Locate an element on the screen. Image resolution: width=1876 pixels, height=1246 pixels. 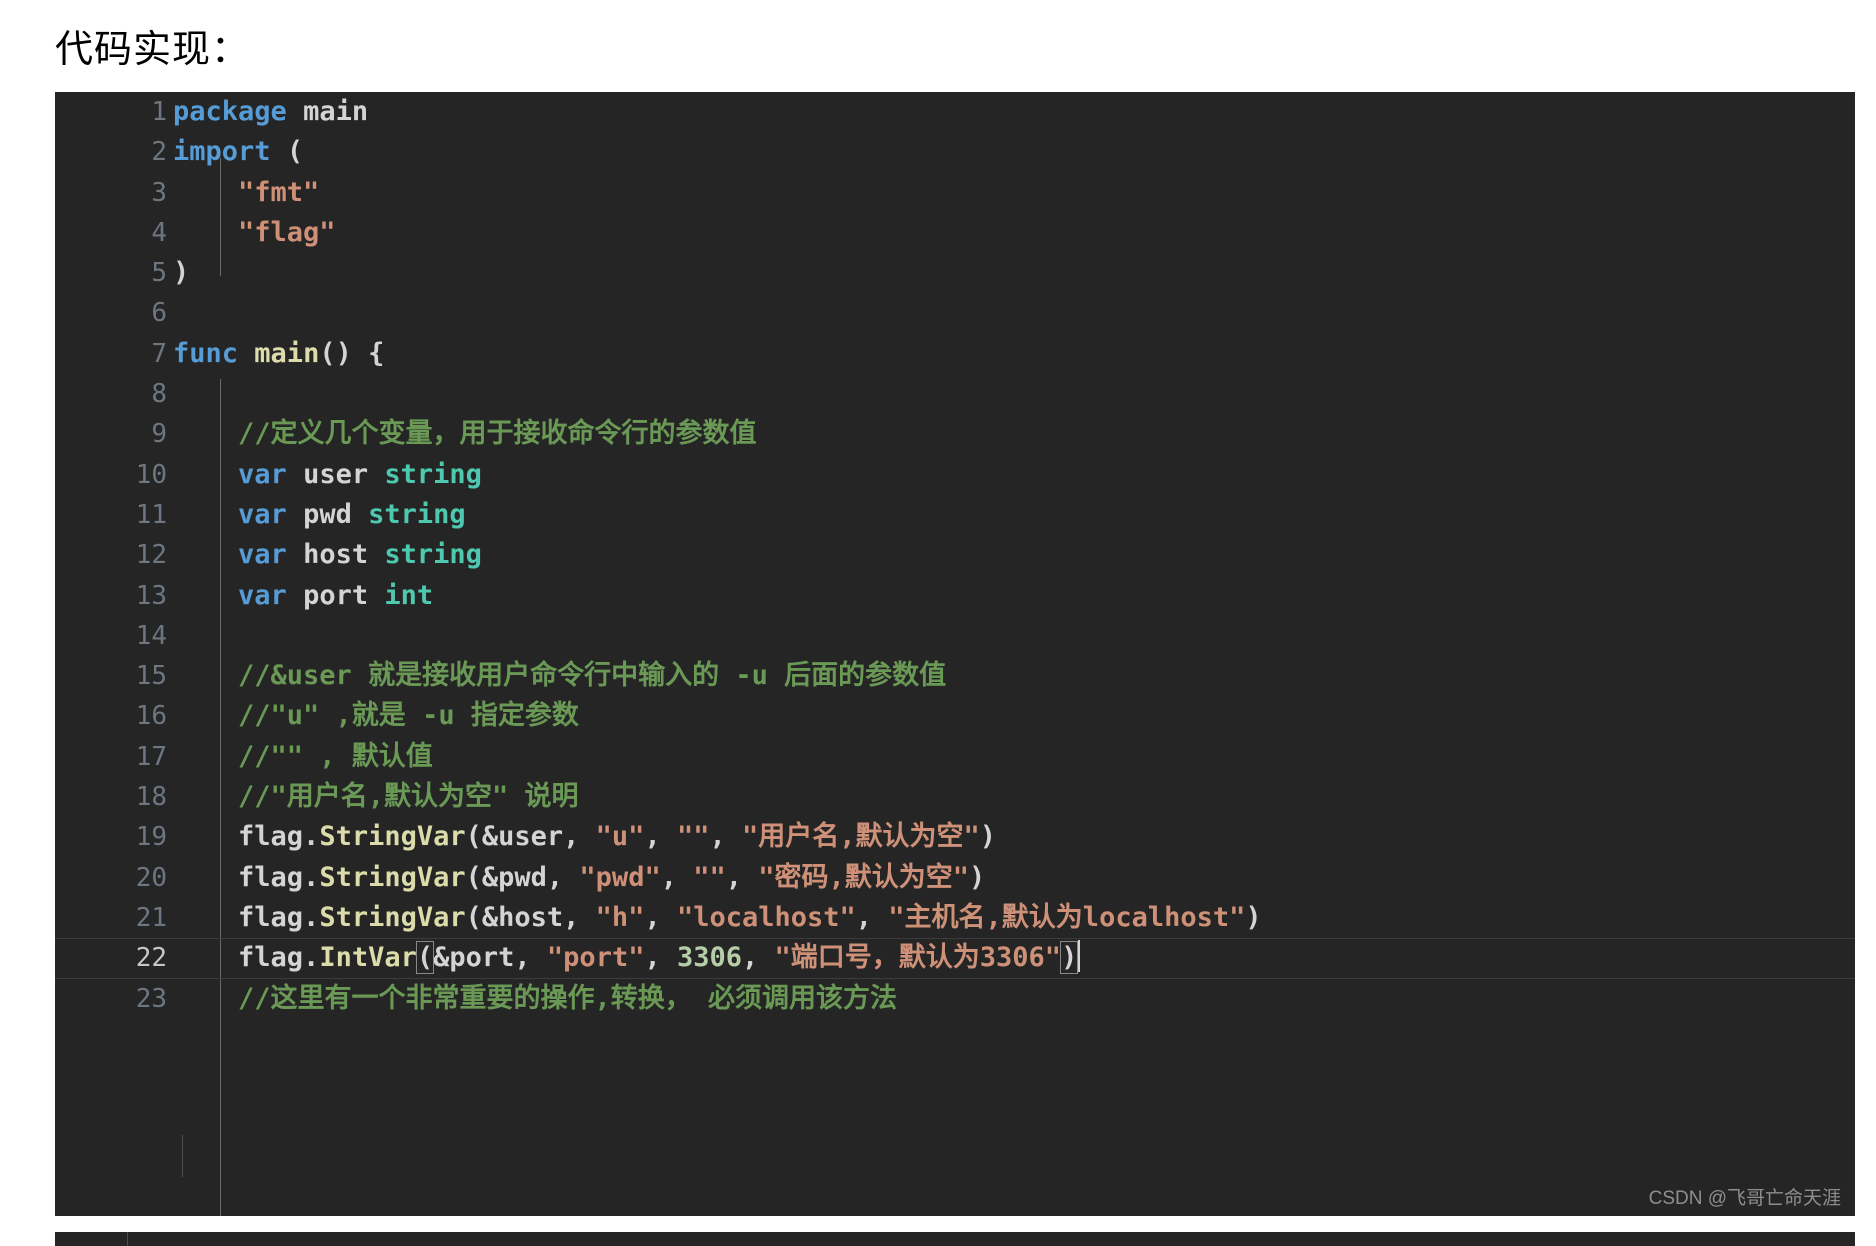
line-number: 11 is located at coordinates (151, 514).